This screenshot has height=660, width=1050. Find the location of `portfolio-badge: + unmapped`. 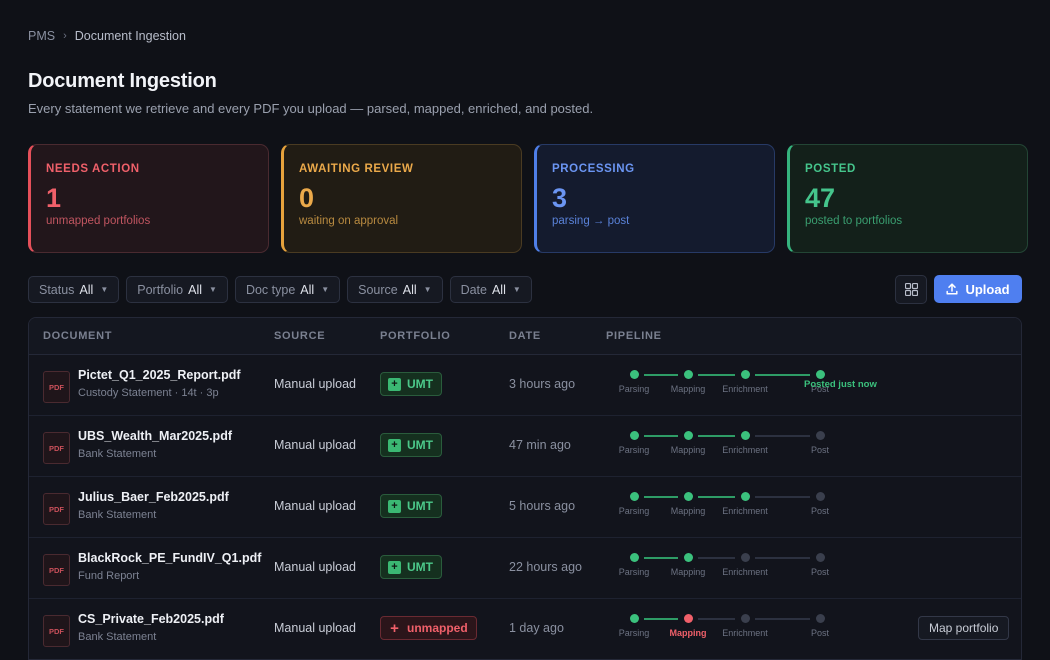

portfolio-badge: + unmapped is located at coordinates (428, 628).